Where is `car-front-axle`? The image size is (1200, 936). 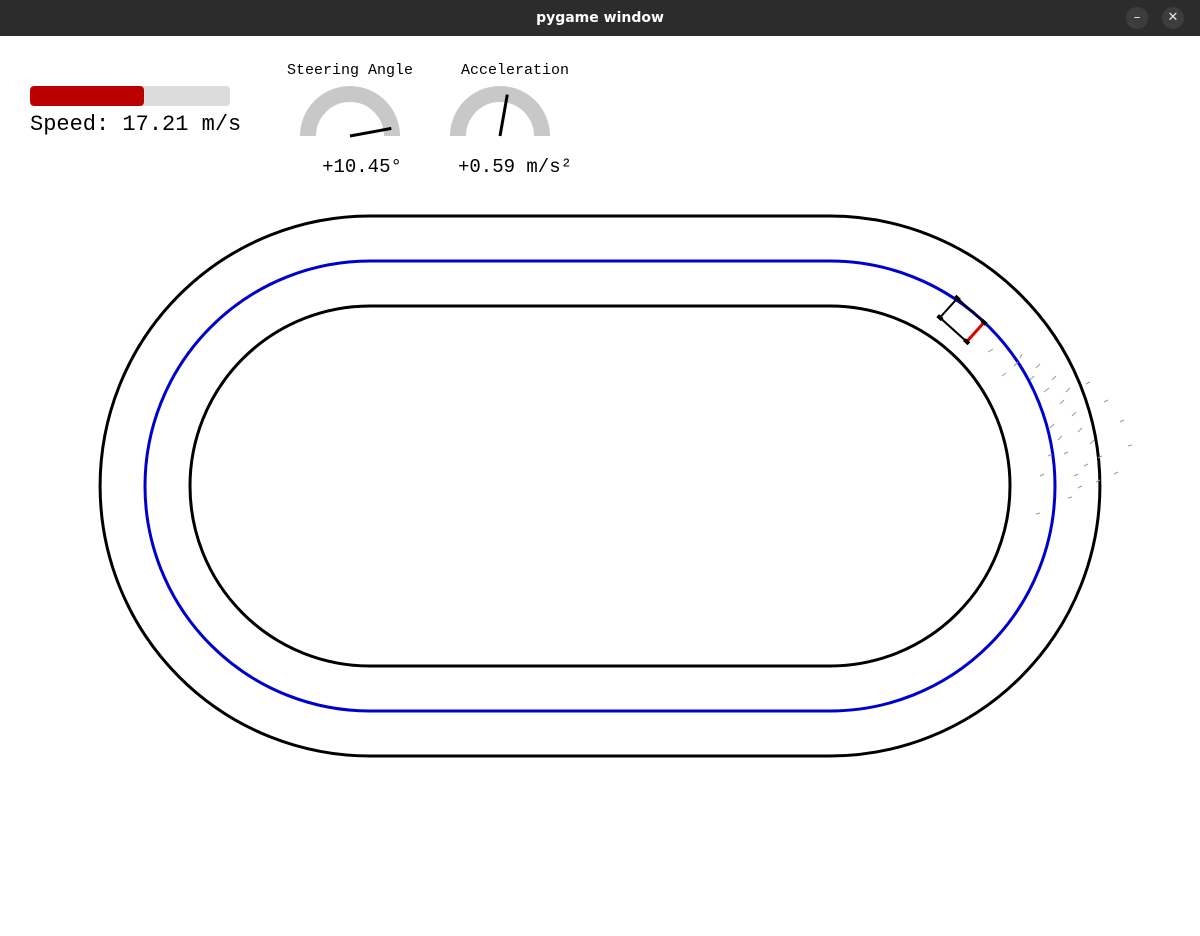 car-front-axle is located at coordinates (975, 332).